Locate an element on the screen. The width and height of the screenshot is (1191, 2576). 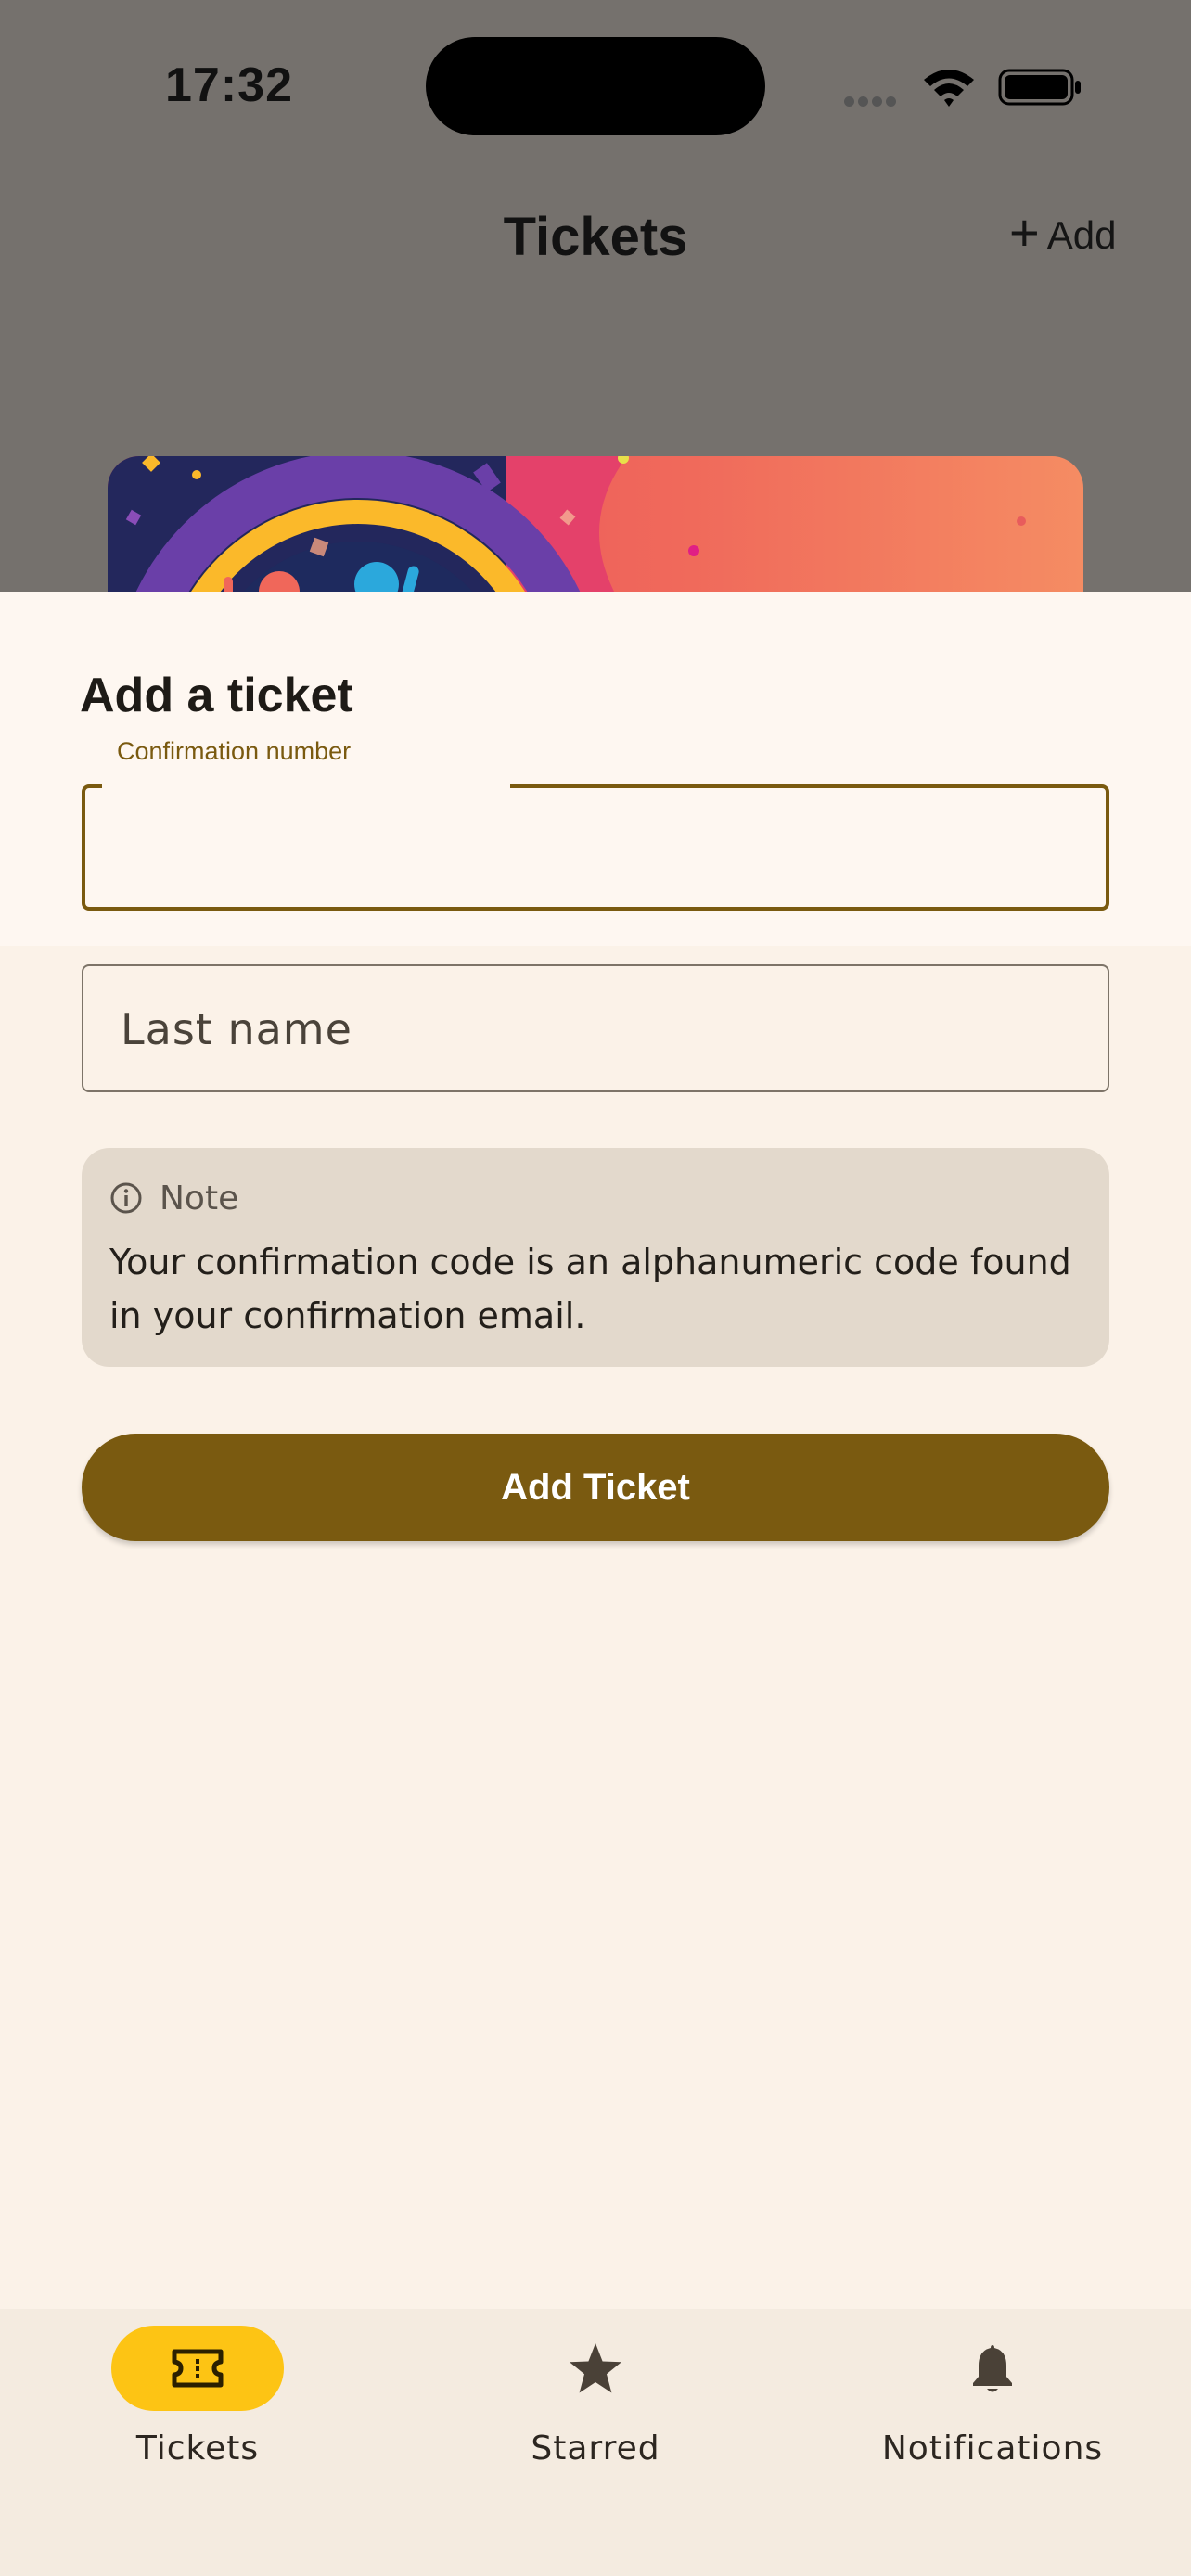
last-name-input is located at coordinates (598, 1029).